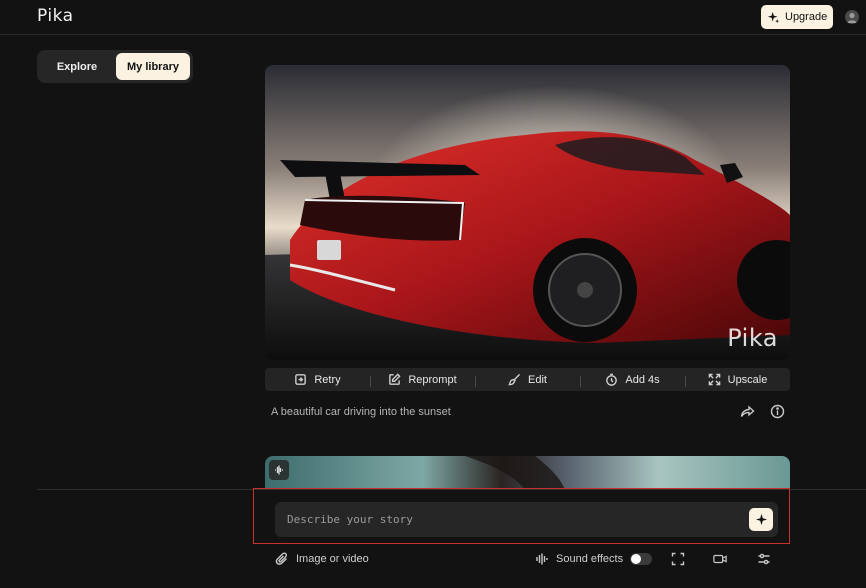 This screenshot has width=866, height=588. Describe the element at coordinates (505, 519) in the screenshot. I see `prompt-input` at that location.